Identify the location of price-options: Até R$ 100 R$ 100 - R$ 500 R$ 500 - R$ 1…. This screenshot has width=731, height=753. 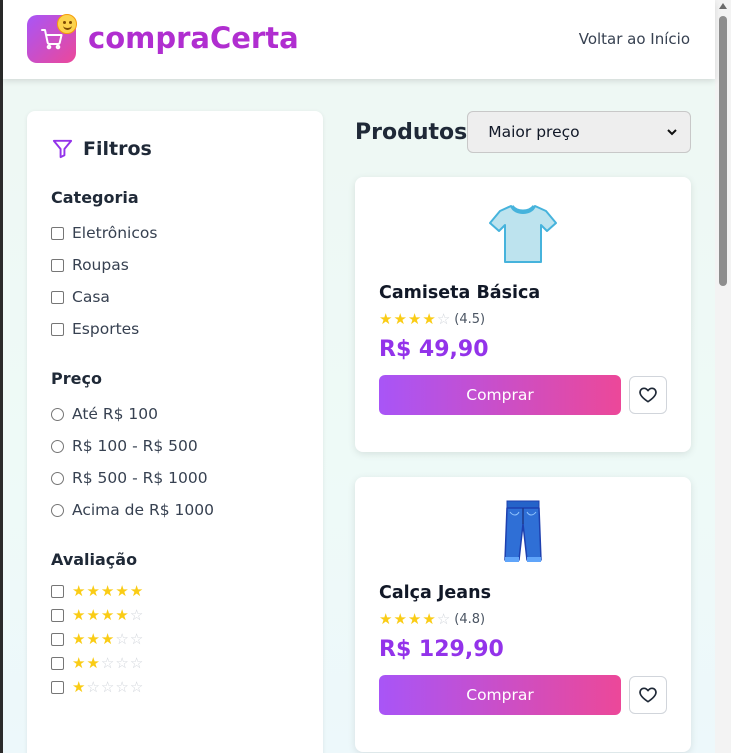
(175, 462).